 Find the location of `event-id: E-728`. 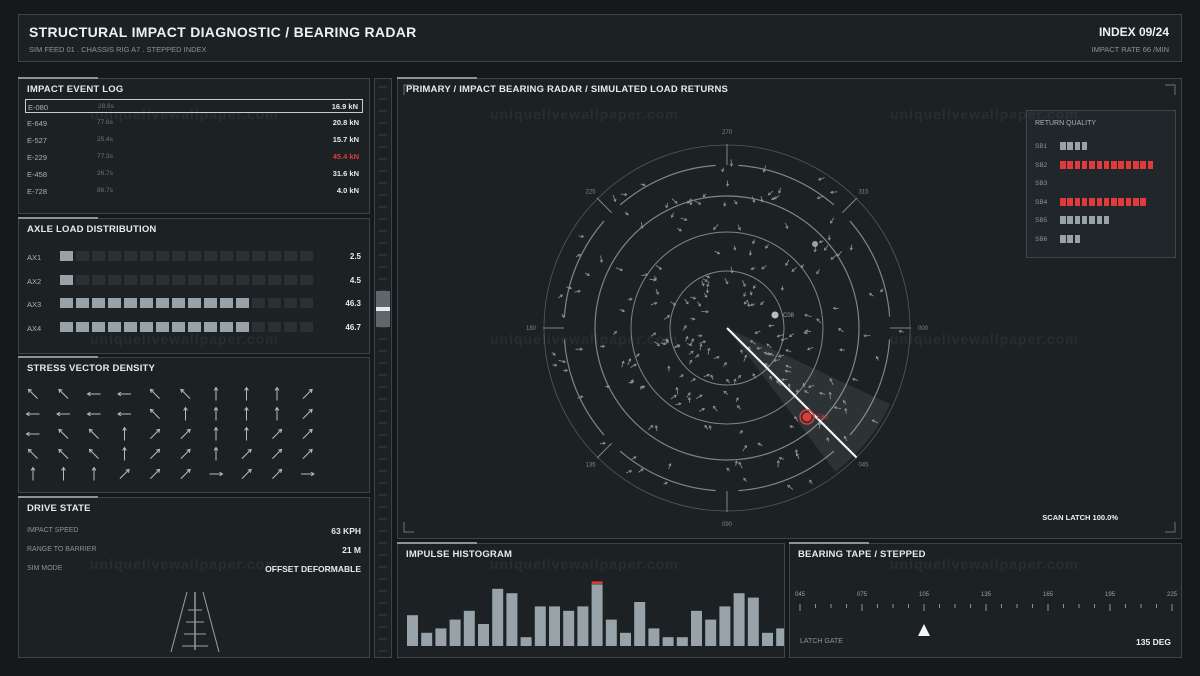

event-id: E-728 is located at coordinates (37, 191).